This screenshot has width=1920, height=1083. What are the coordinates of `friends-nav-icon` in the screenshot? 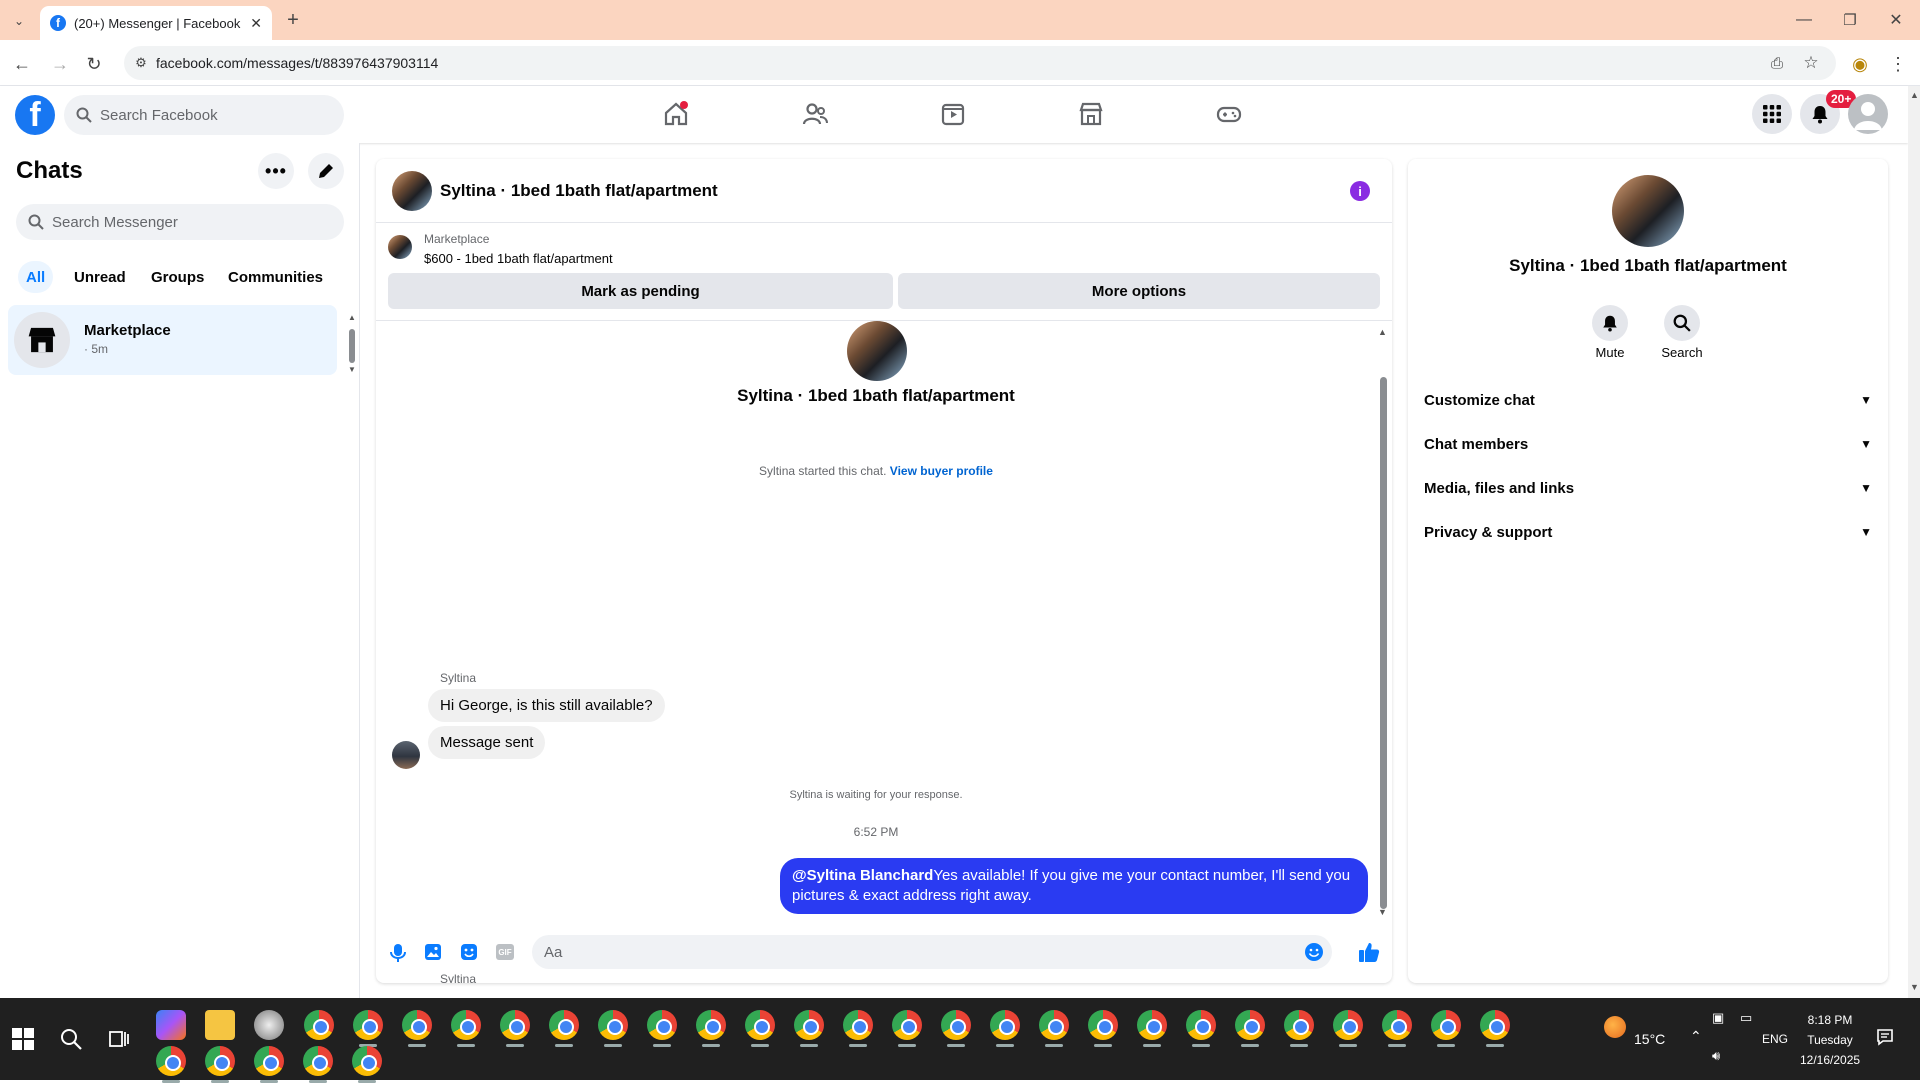 It's located at (815, 114).